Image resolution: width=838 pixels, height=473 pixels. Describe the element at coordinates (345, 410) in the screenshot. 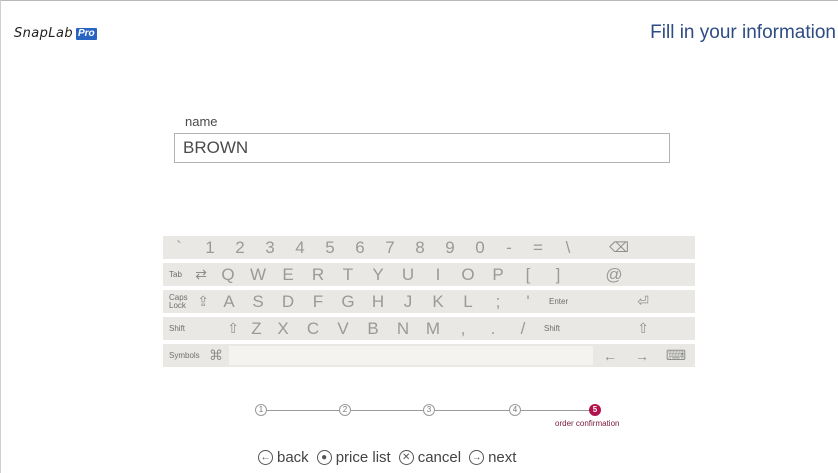

I see `step-2: 2` at that location.